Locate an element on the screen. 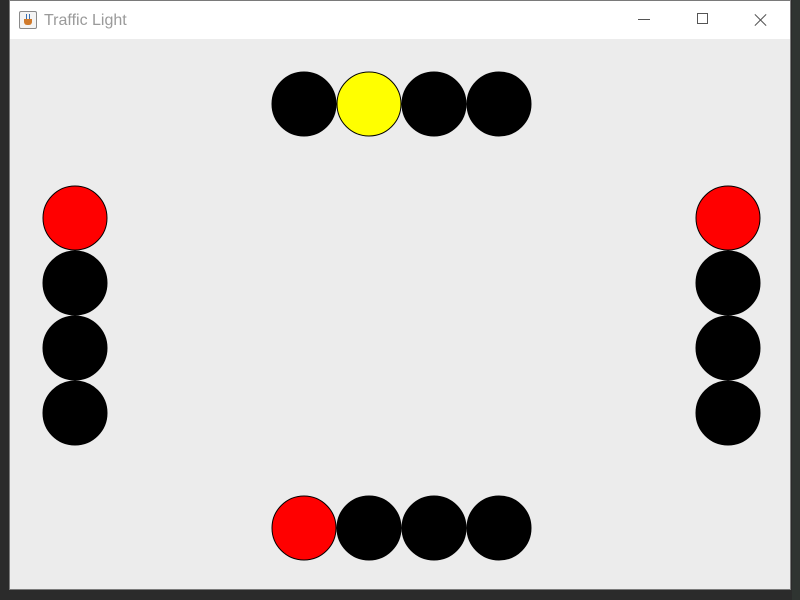 The height and width of the screenshot is (600, 800). close-button is located at coordinates (761, 20).